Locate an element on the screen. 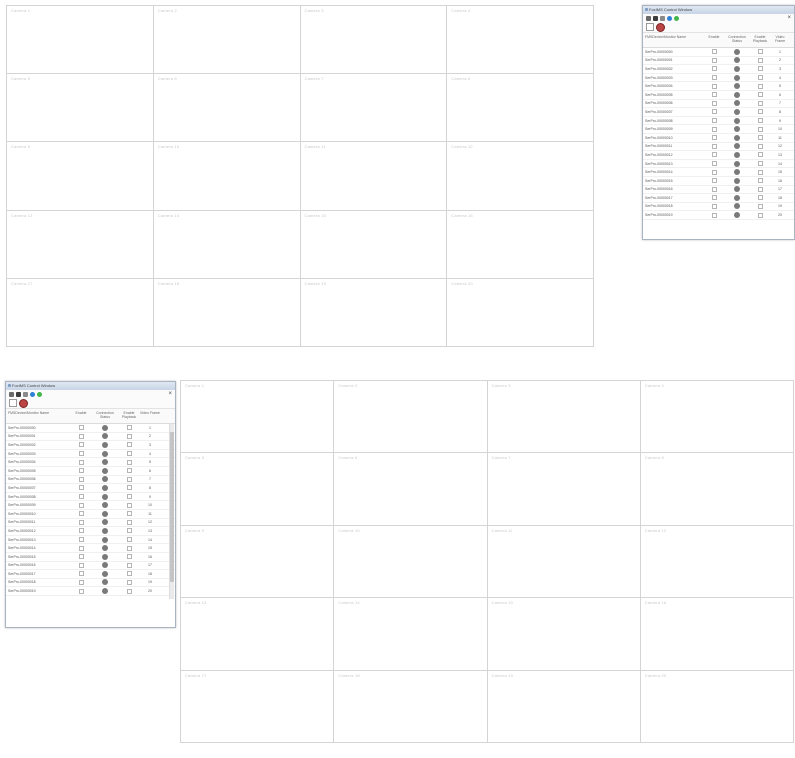  camera-view: Camera 10 is located at coordinates (411, 562).